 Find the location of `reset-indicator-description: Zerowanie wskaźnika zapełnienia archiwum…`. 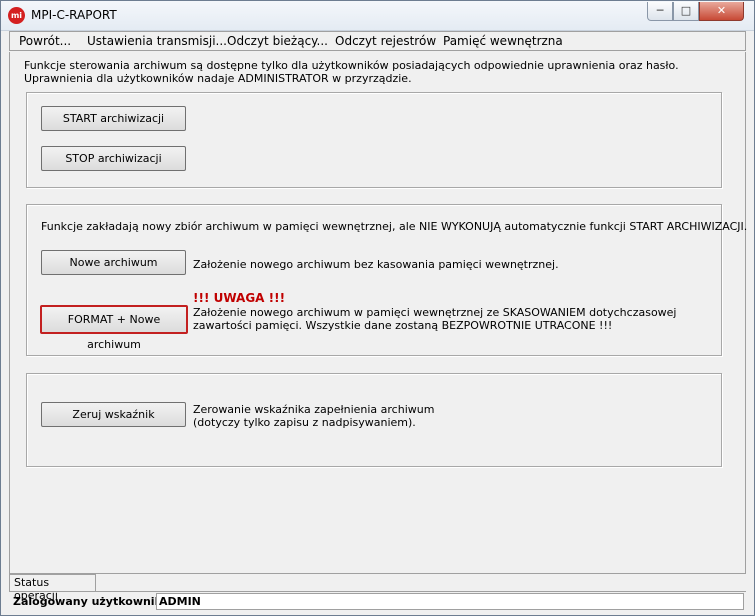

reset-indicator-description: Zerowanie wskaźnika zapełnienia archiwum… is located at coordinates (313, 416).